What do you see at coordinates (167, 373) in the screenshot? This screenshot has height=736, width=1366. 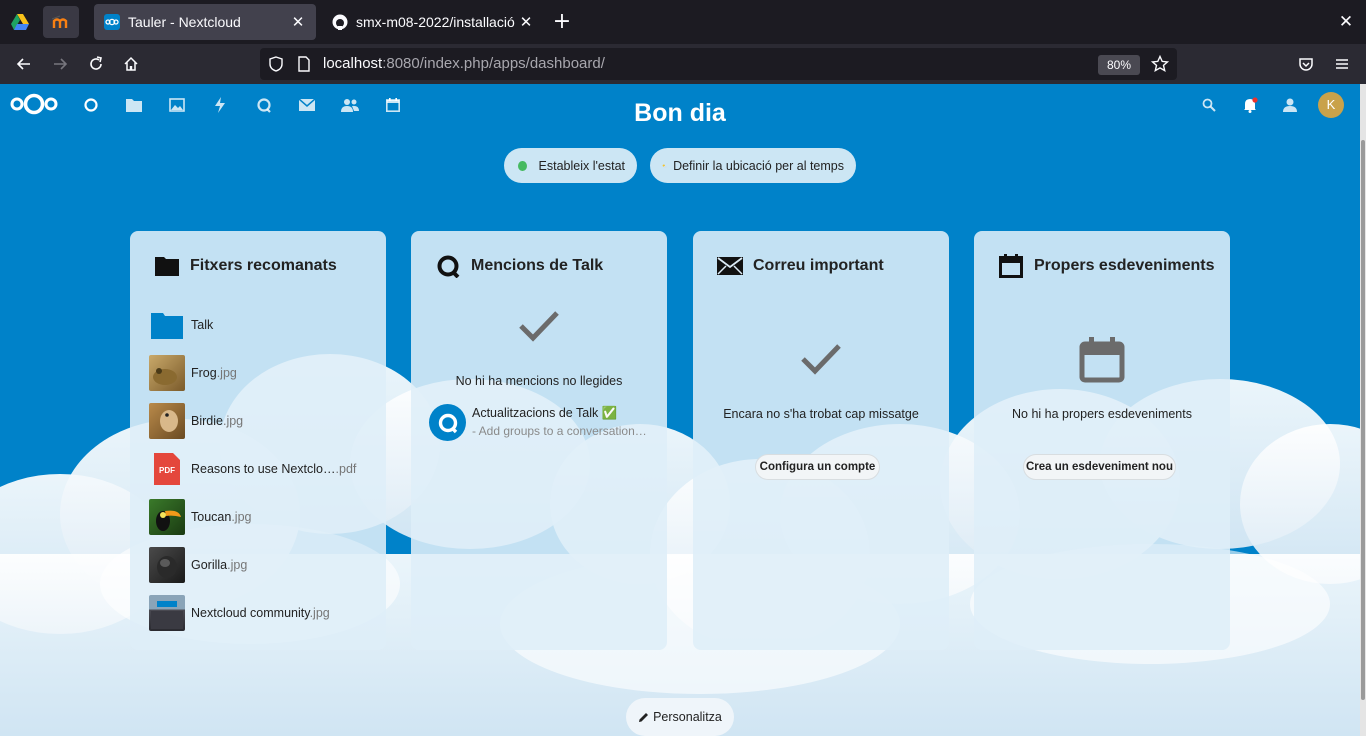 I see `frog-thumbnail` at bounding box center [167, 373].